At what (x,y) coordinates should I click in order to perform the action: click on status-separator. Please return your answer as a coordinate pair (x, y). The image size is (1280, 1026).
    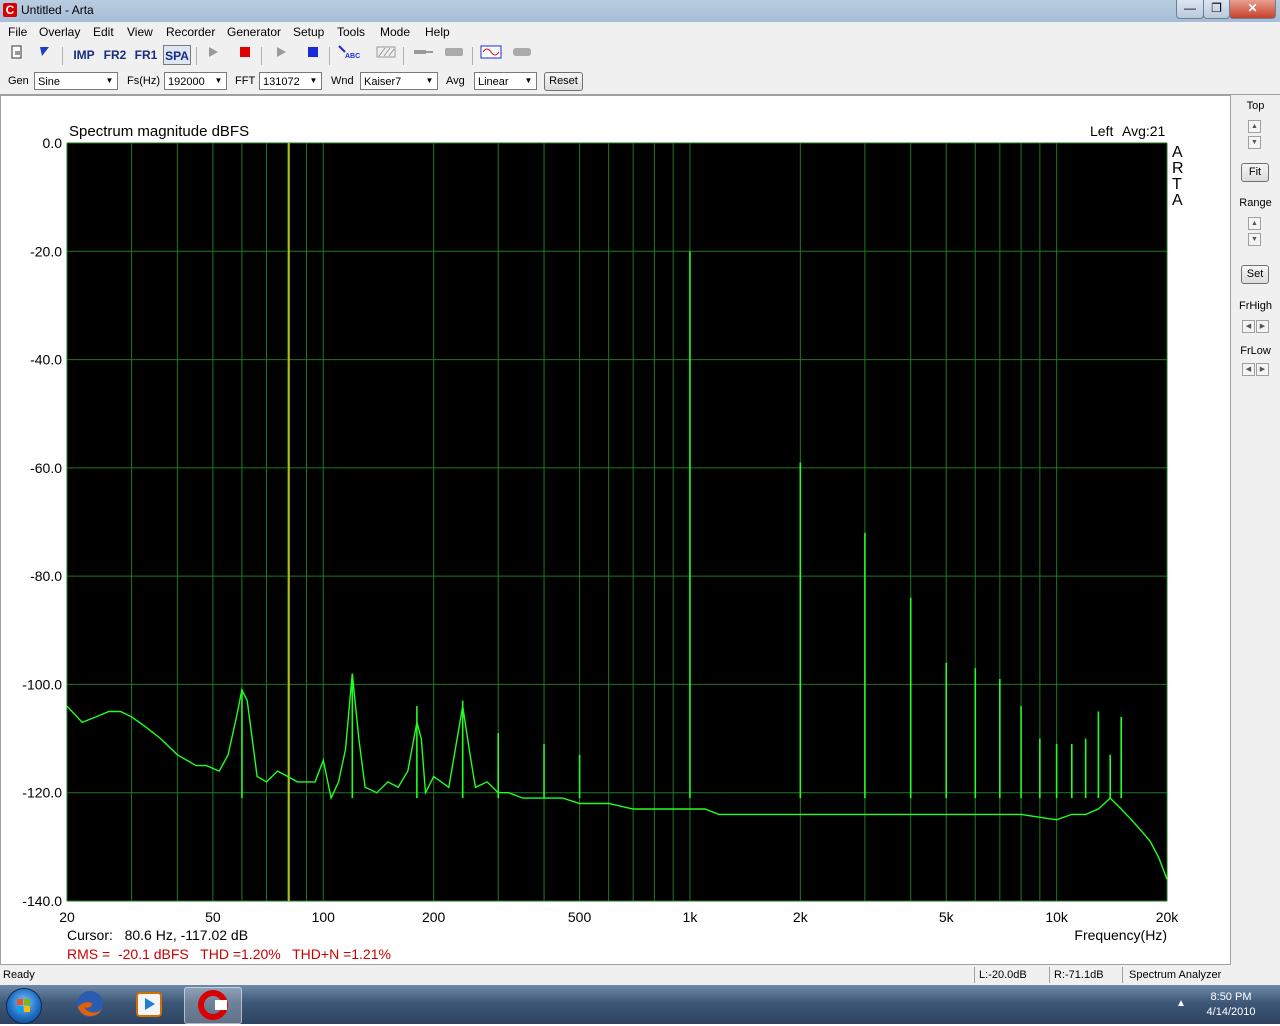
    Looking at the image, I should click on (1049, 975).